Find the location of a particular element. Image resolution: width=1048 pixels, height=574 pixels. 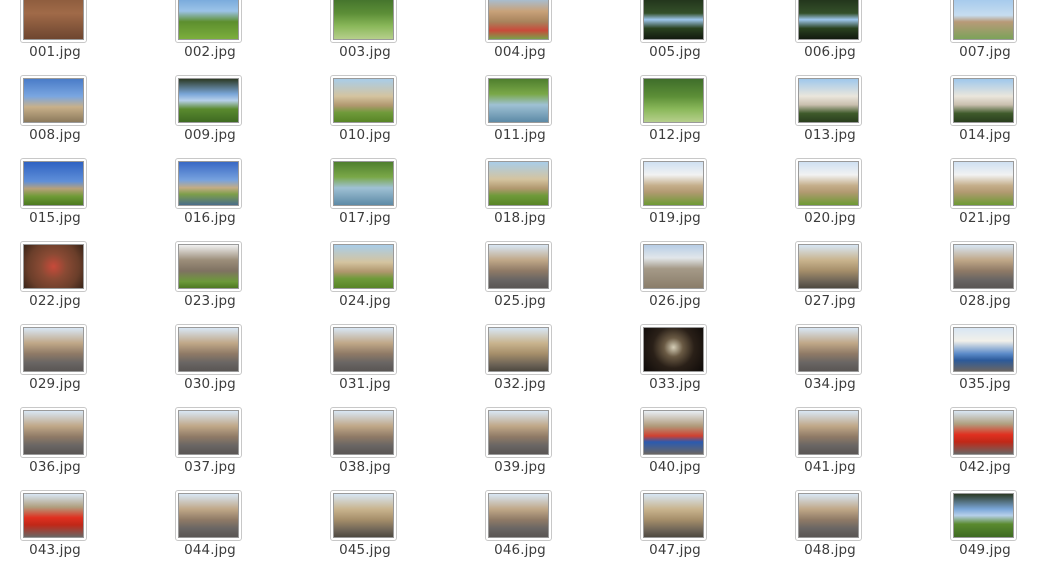

file-item: 039.jpg is located at coordinates (520, 449).